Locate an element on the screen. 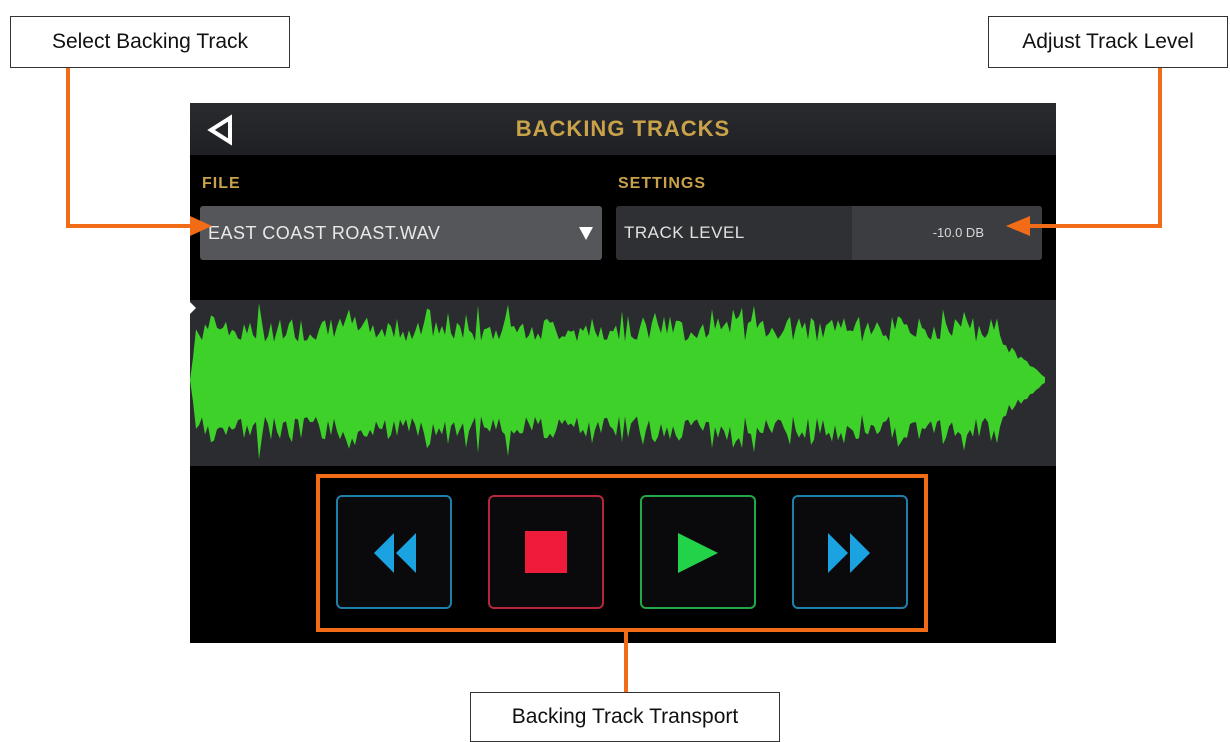  waveform-shape is located at coordinates (617, 381).